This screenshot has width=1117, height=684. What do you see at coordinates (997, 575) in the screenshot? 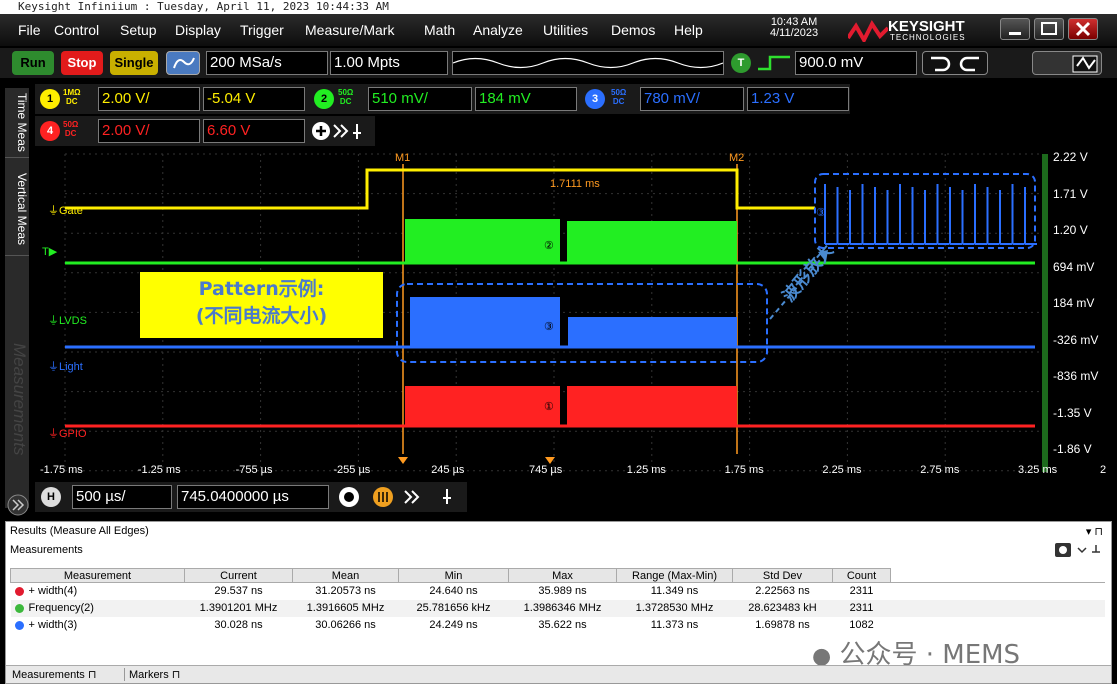
I see `col-blank` at bounding box center [997, 575].